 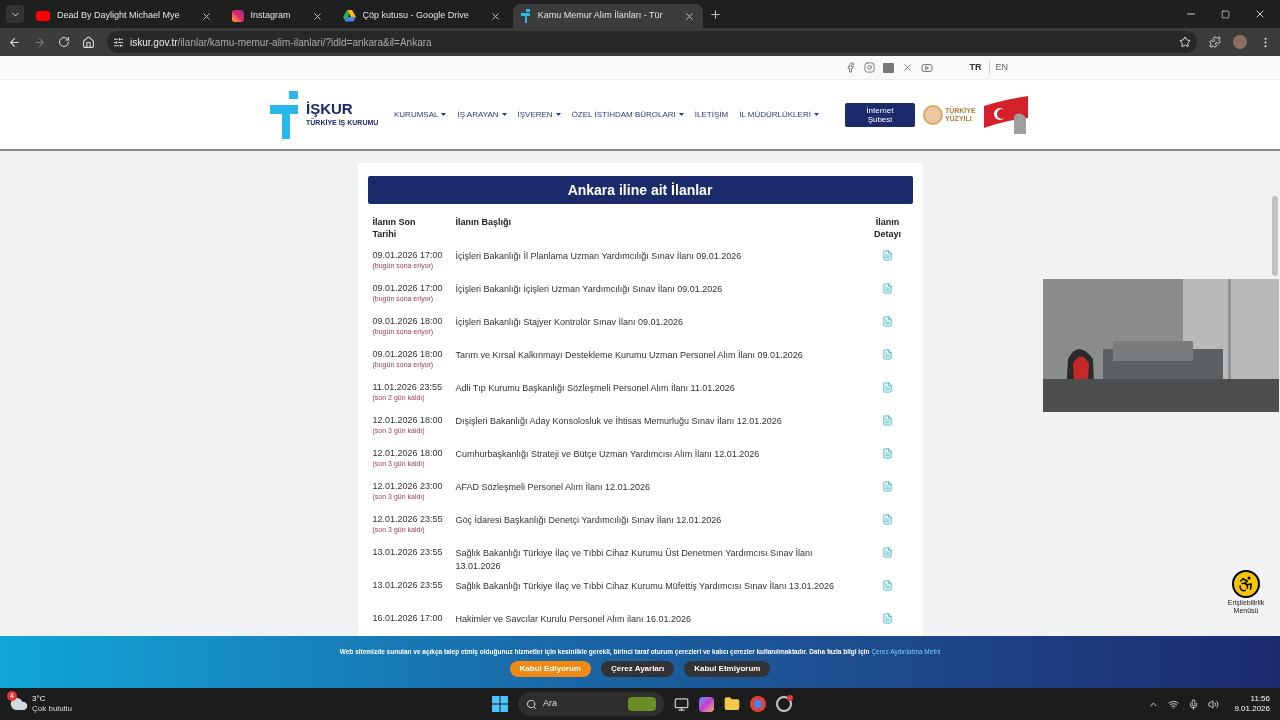 I want to click on listing-title: İçişleri Bakanlığı İçişleri Uzman Yardımcılığı Sınav İlanı 09.01.2026, so click(x=661, y=297).